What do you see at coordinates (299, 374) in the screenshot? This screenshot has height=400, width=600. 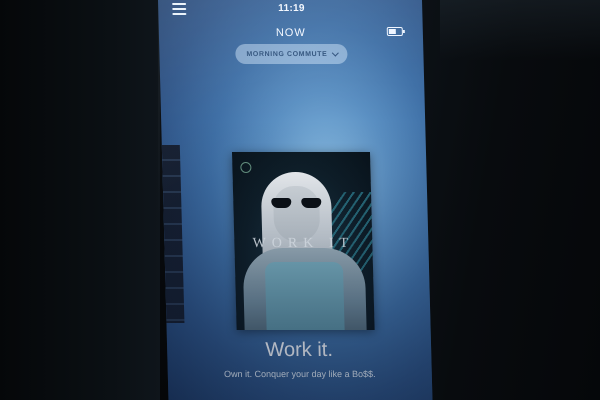 I see `track-subtitle: Own it. Conquer your day like a Bo$$.` at bounding box center [299, 374].